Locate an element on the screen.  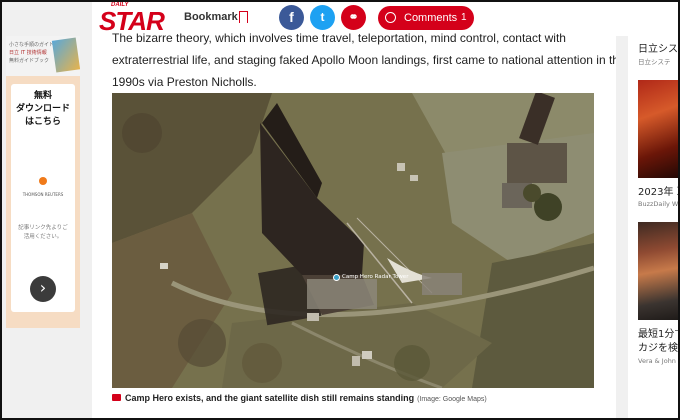
bookmark-button: Bookmark is located at coordinates (211, 17).